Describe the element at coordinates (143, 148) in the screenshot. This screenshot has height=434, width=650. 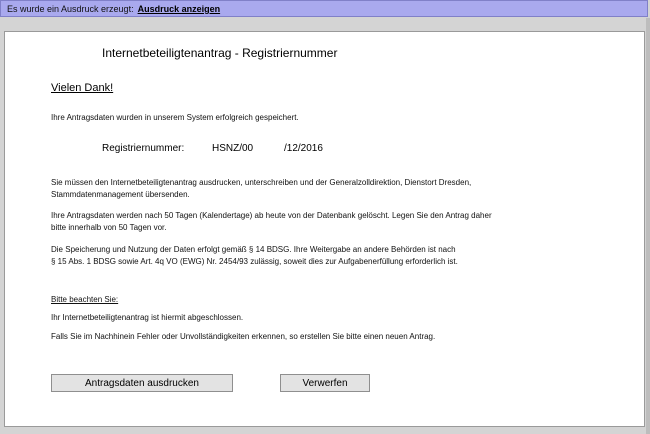
I see `registration-label: Registriernummer:` at that location.